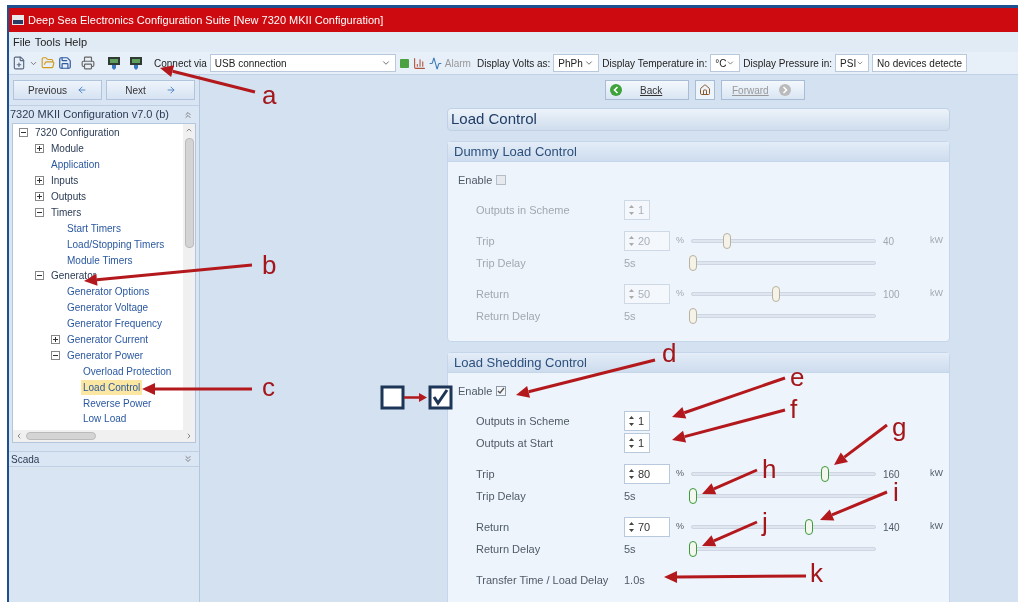 This screenshot has height=602, width=1018. What do you see at coordinates (108, 308) in the screenshot?
I see `tree-item: Generator Voltage` at bounding box center [108, 308].